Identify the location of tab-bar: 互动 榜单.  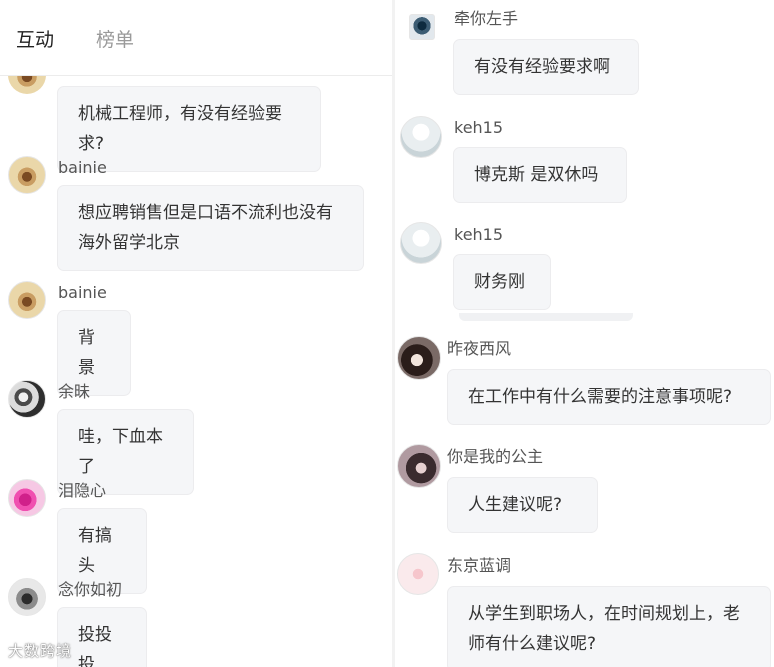
(196, 38).